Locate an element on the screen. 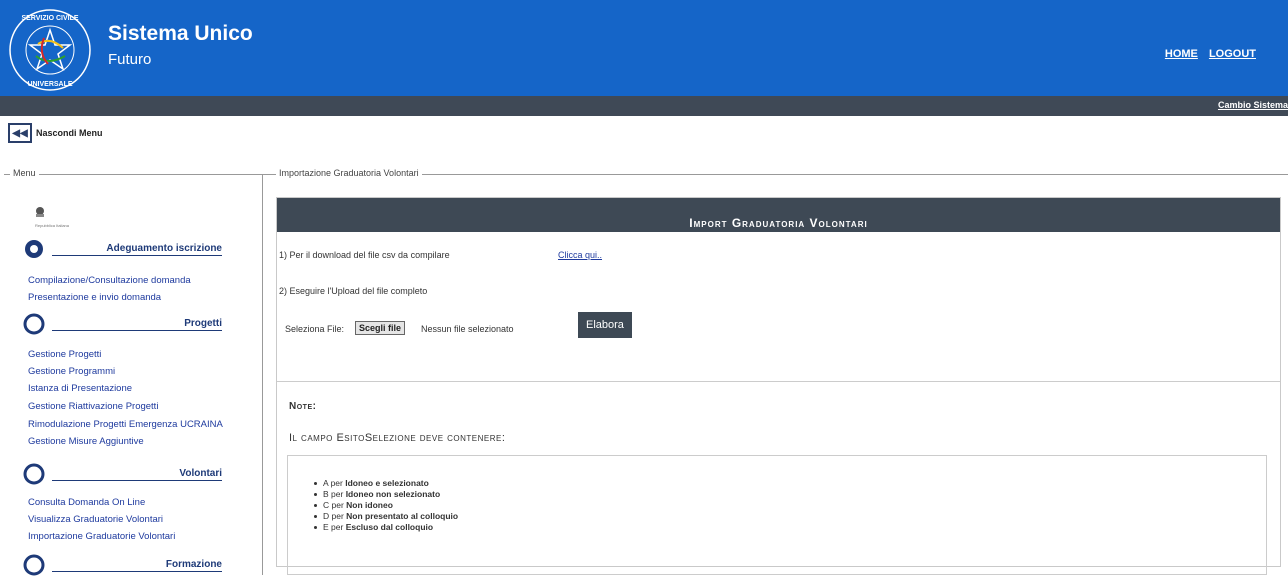 The image size is (1288, 577). menu-item-presentazione-invio-domanda: Presentazione e invio domanda is located at coordinates (94, 297).